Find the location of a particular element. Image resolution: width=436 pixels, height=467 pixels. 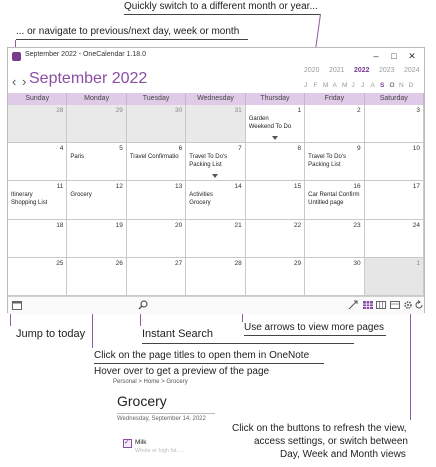

day-view-icon is located at coordinates (395, 305).